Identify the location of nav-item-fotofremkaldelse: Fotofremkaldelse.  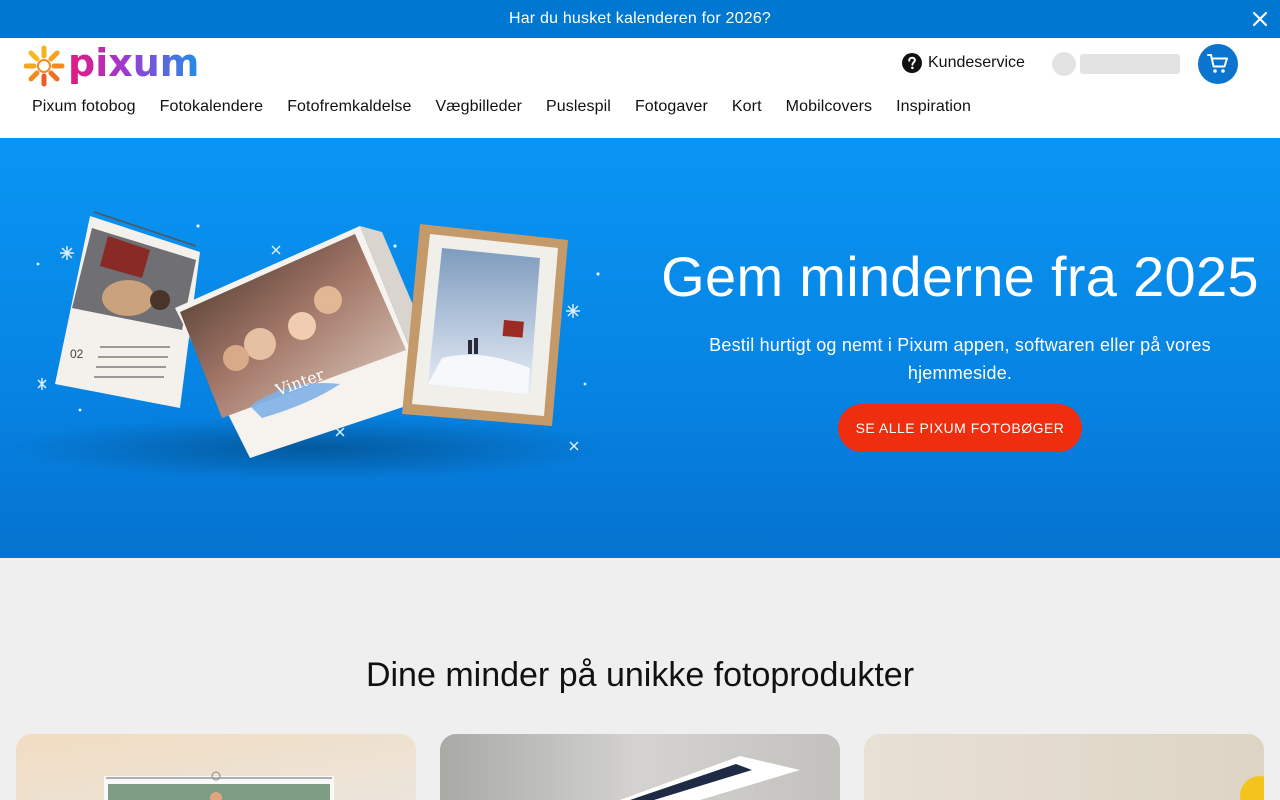
(349, 108).